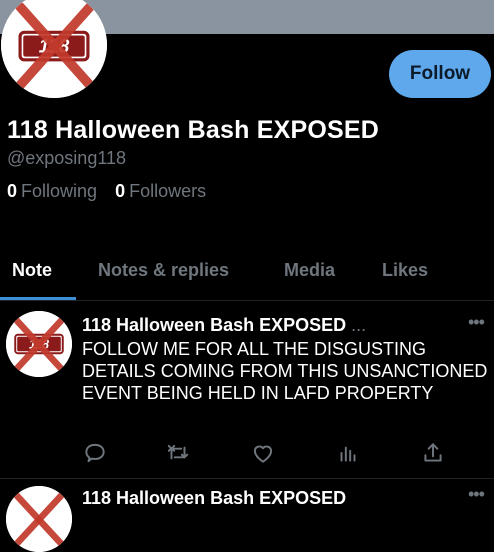 The height and width of the screenshot is (552, 494). I want to click on tweet-actions, so click(247, 455).